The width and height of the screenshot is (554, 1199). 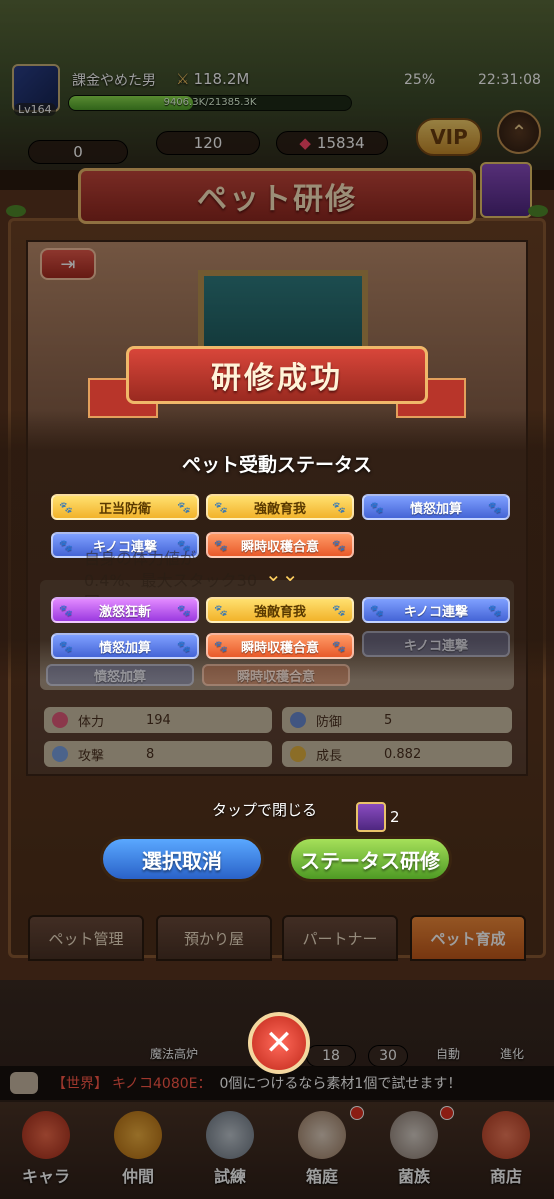 What do you see at coordinates (264, 809) in the screenshot?
I see `tap-to-close-hint: タップで閉じる` at bounding box center [264, 809].